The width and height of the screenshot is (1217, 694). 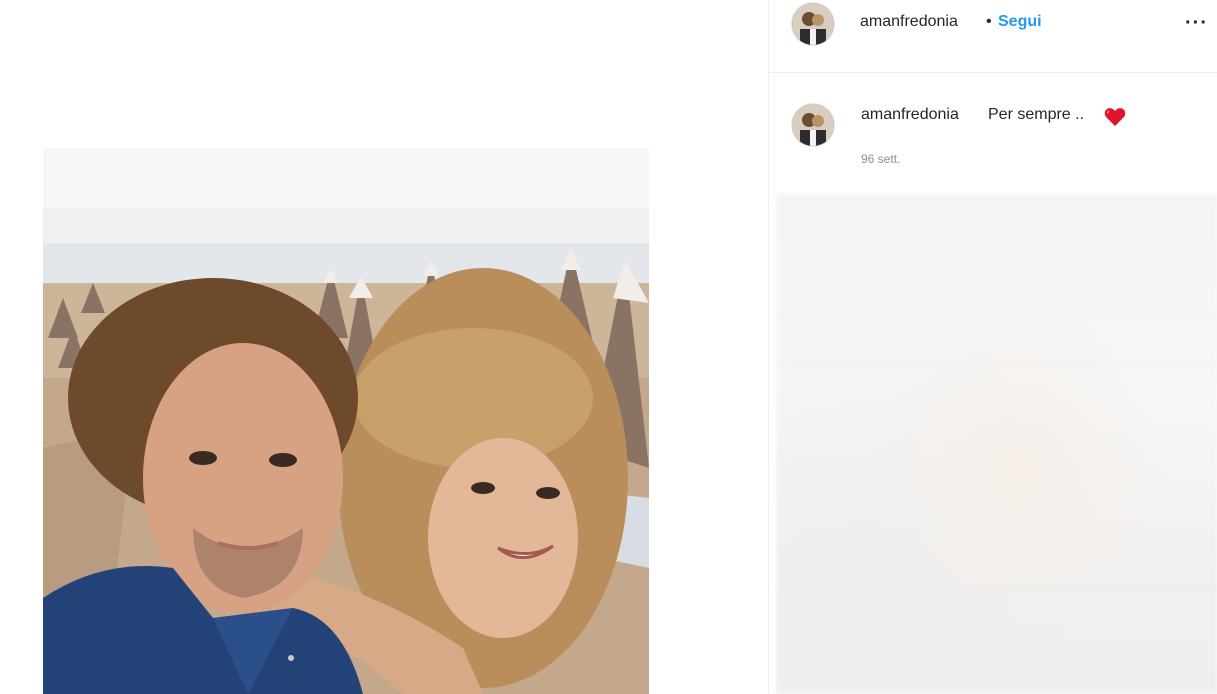 I want to click on comment-username-link: amanfredonia, so click(x=910, y=115).